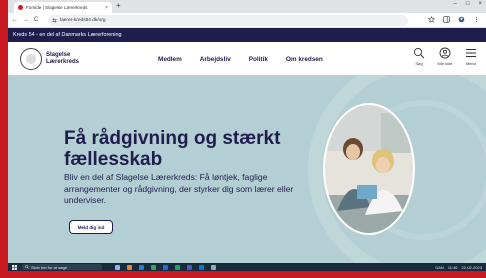  I want to click on nav-item-om-kredsen: Om kredsen, so click(304, 59).